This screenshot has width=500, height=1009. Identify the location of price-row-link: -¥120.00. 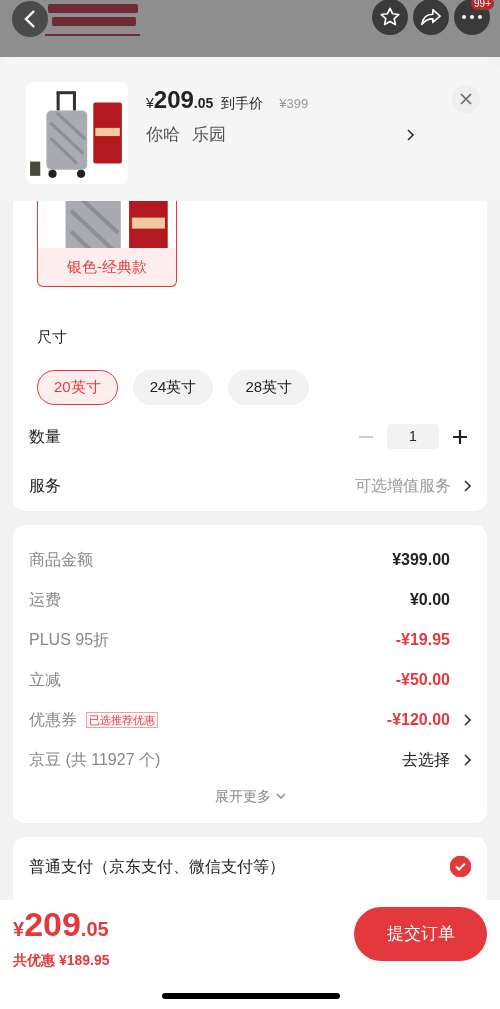
(428, 719).